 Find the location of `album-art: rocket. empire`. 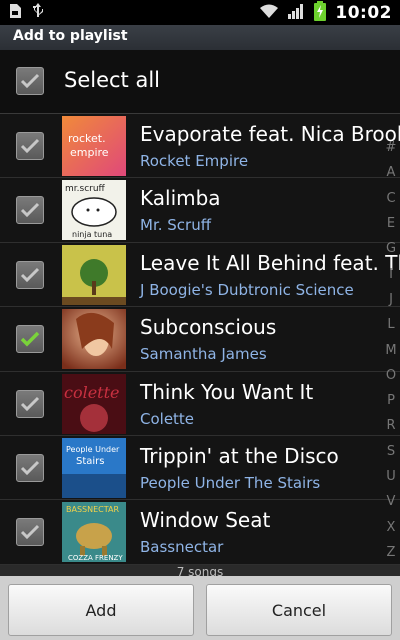

album-art: rocket. empire is located at coordinates (94, 146).